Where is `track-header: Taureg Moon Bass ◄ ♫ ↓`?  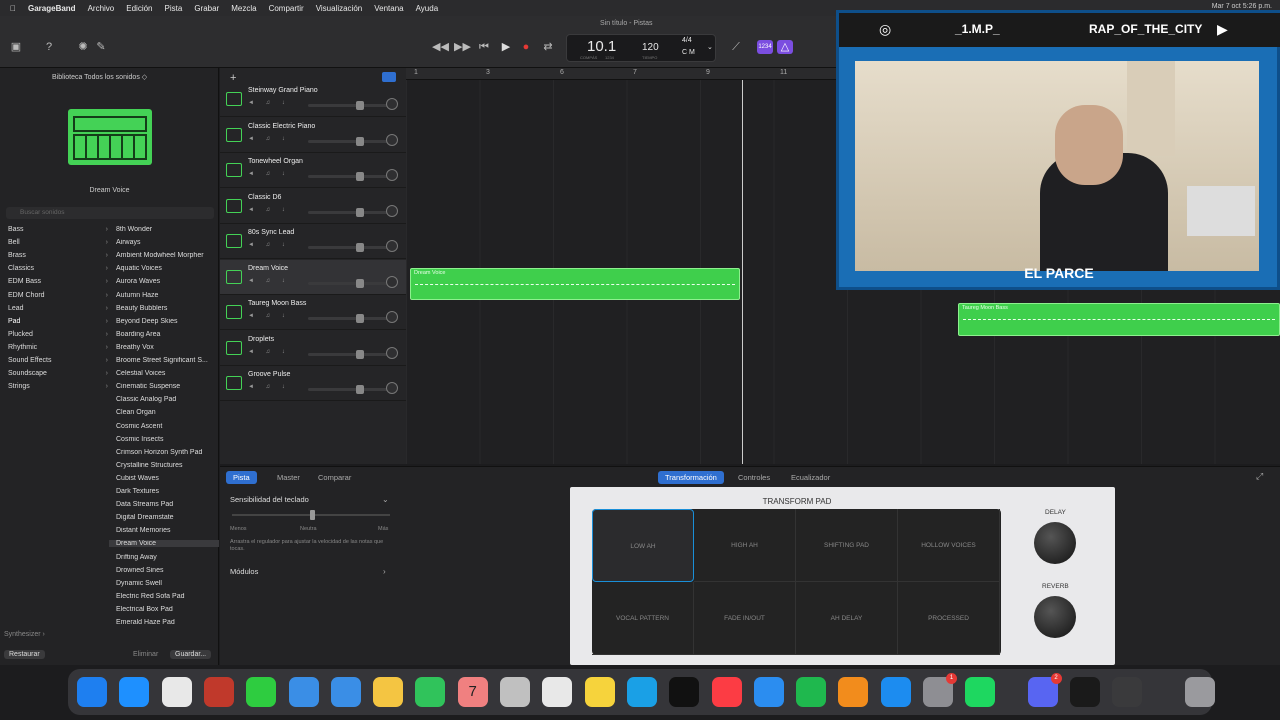 track-header: Taureg Moon Bass ◄ ♫ ↓ is located at coordinates (313, 312).